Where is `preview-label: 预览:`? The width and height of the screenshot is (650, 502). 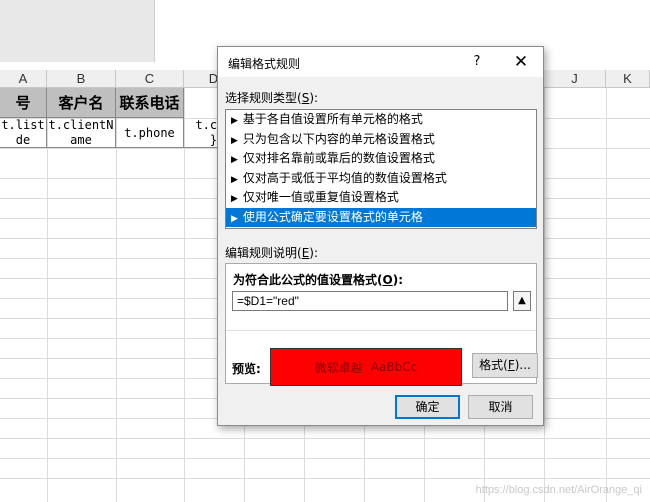 preview-label: 预览: is located at coordinates (246, 369).